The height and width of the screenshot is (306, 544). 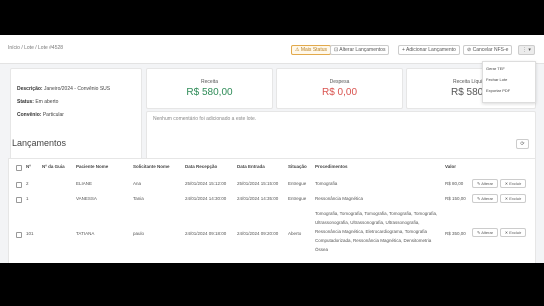 What do you see at coordinates (251, 166) in the screenshot?
I see `col-entrada: Data Entrada` at bounding box center [251, 166].